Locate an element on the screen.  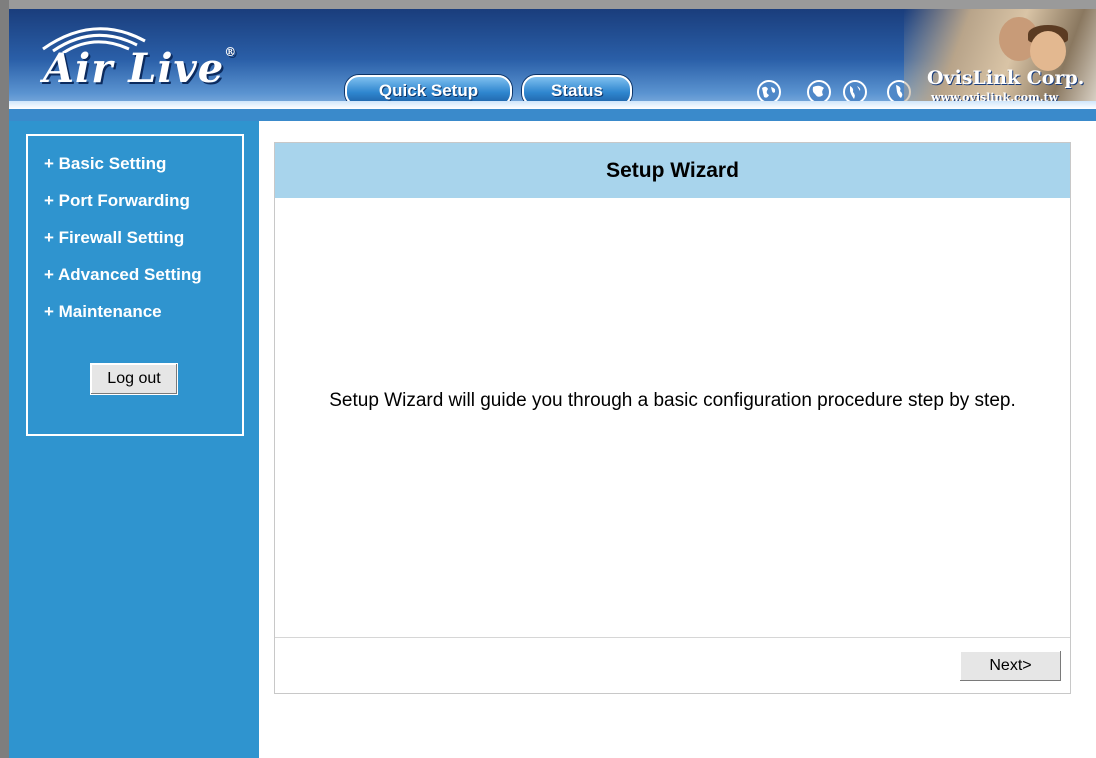
company-name: OvisLink Corp. is located at coordinates (1006, 78).